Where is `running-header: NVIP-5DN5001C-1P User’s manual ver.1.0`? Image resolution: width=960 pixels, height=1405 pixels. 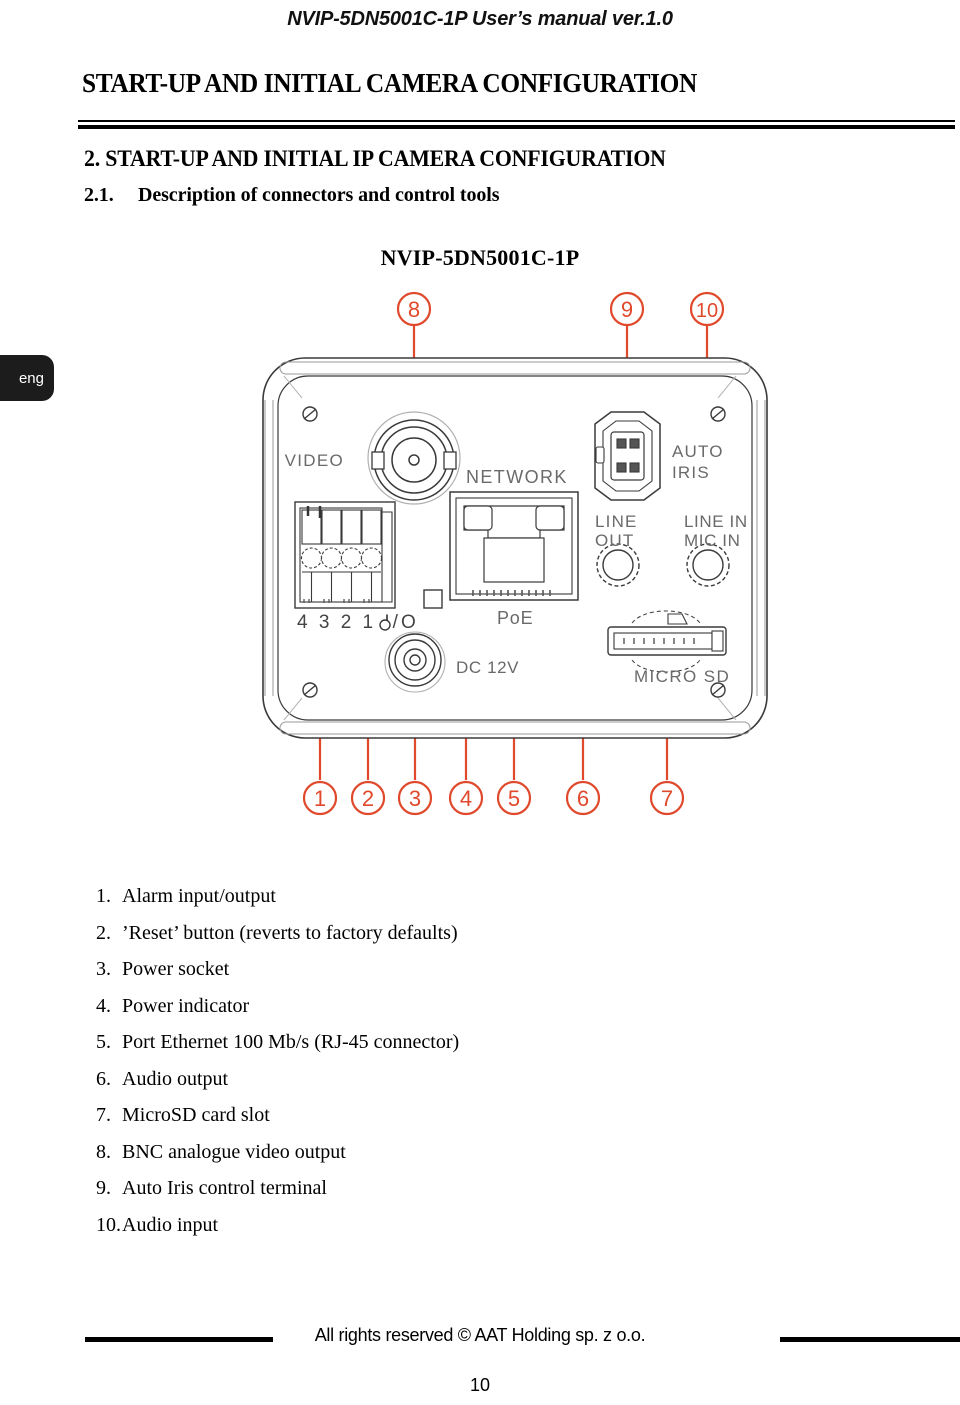 running-header: NVIP-5DN5001C-1P User’s manual ver.1.0 is located at coordinates (480, 19).